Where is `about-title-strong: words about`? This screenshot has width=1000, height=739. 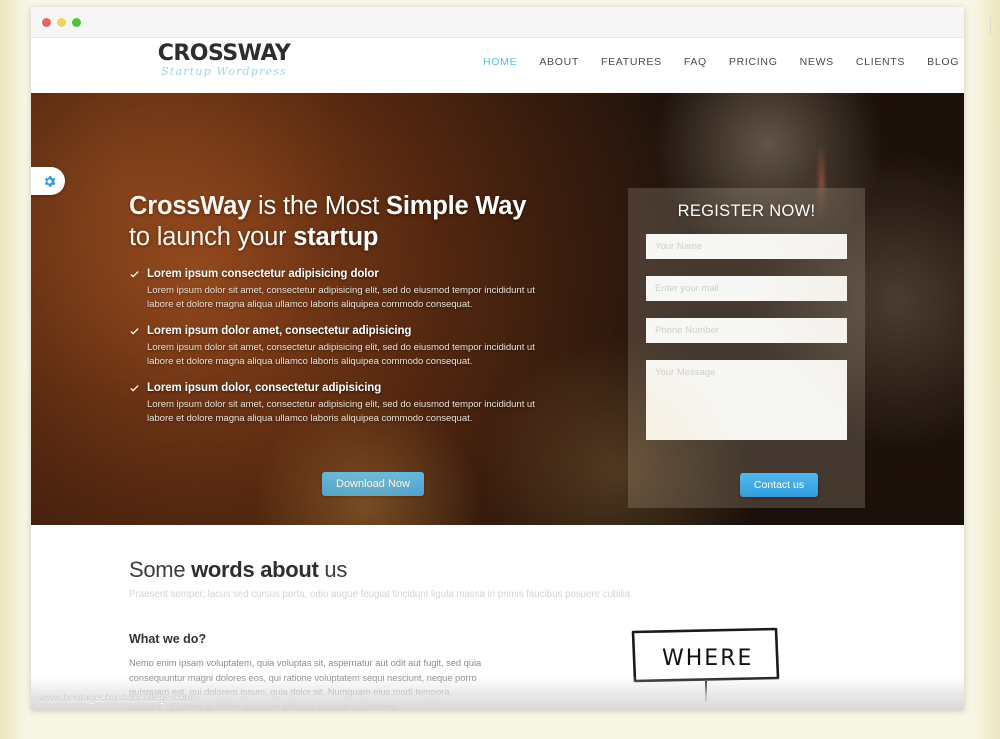 about-title-strong: words about is located at coordinates (255, 569).